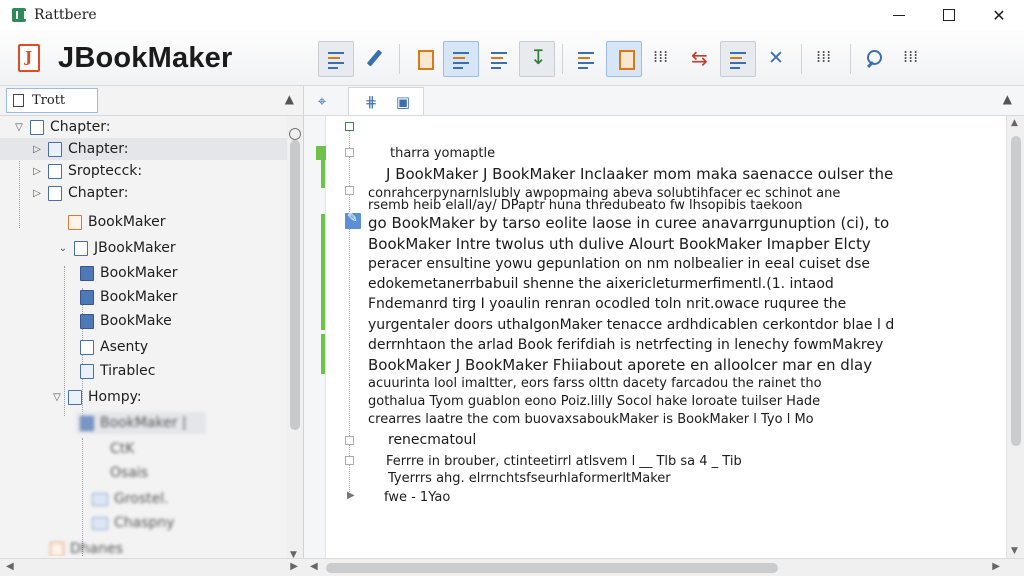 Image resolution: width=1024 pixels, height=576 pixels. I want to click on toolbar-edit-button, so click(374, 59).